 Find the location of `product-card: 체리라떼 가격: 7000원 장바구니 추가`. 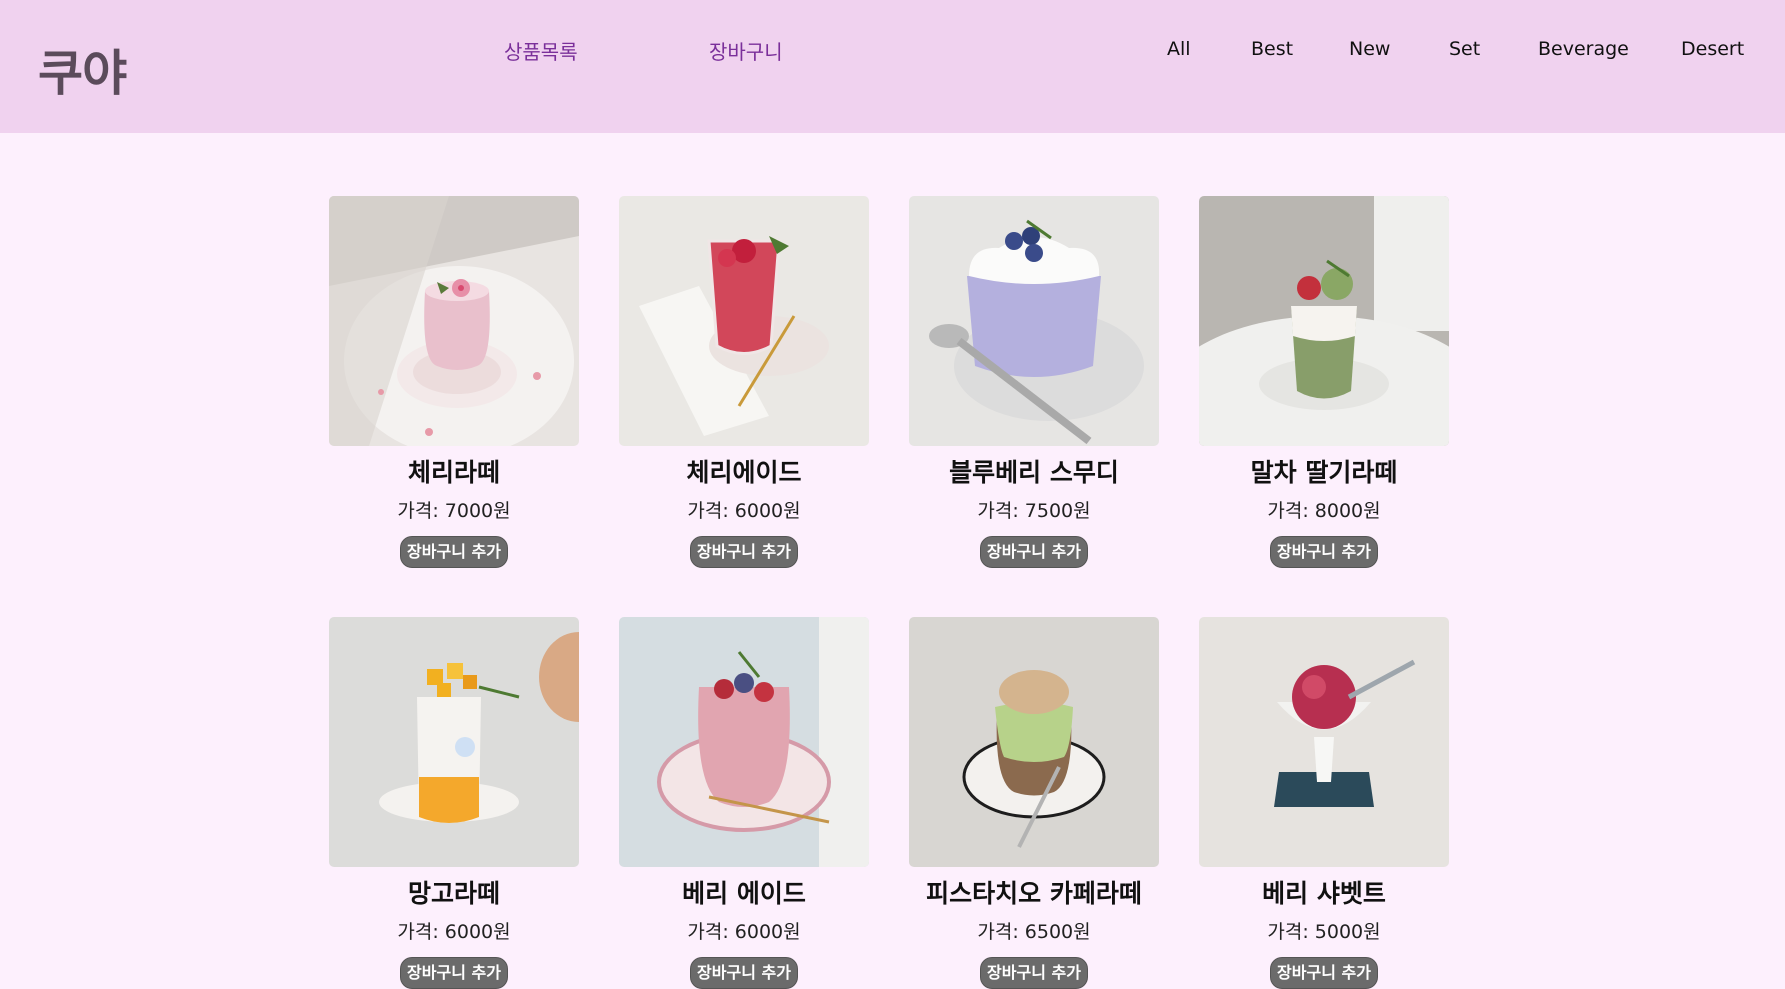

product-card: 체리라떼 가격: 7000원 장바구니 추가 is located at coordinates (454, 382).